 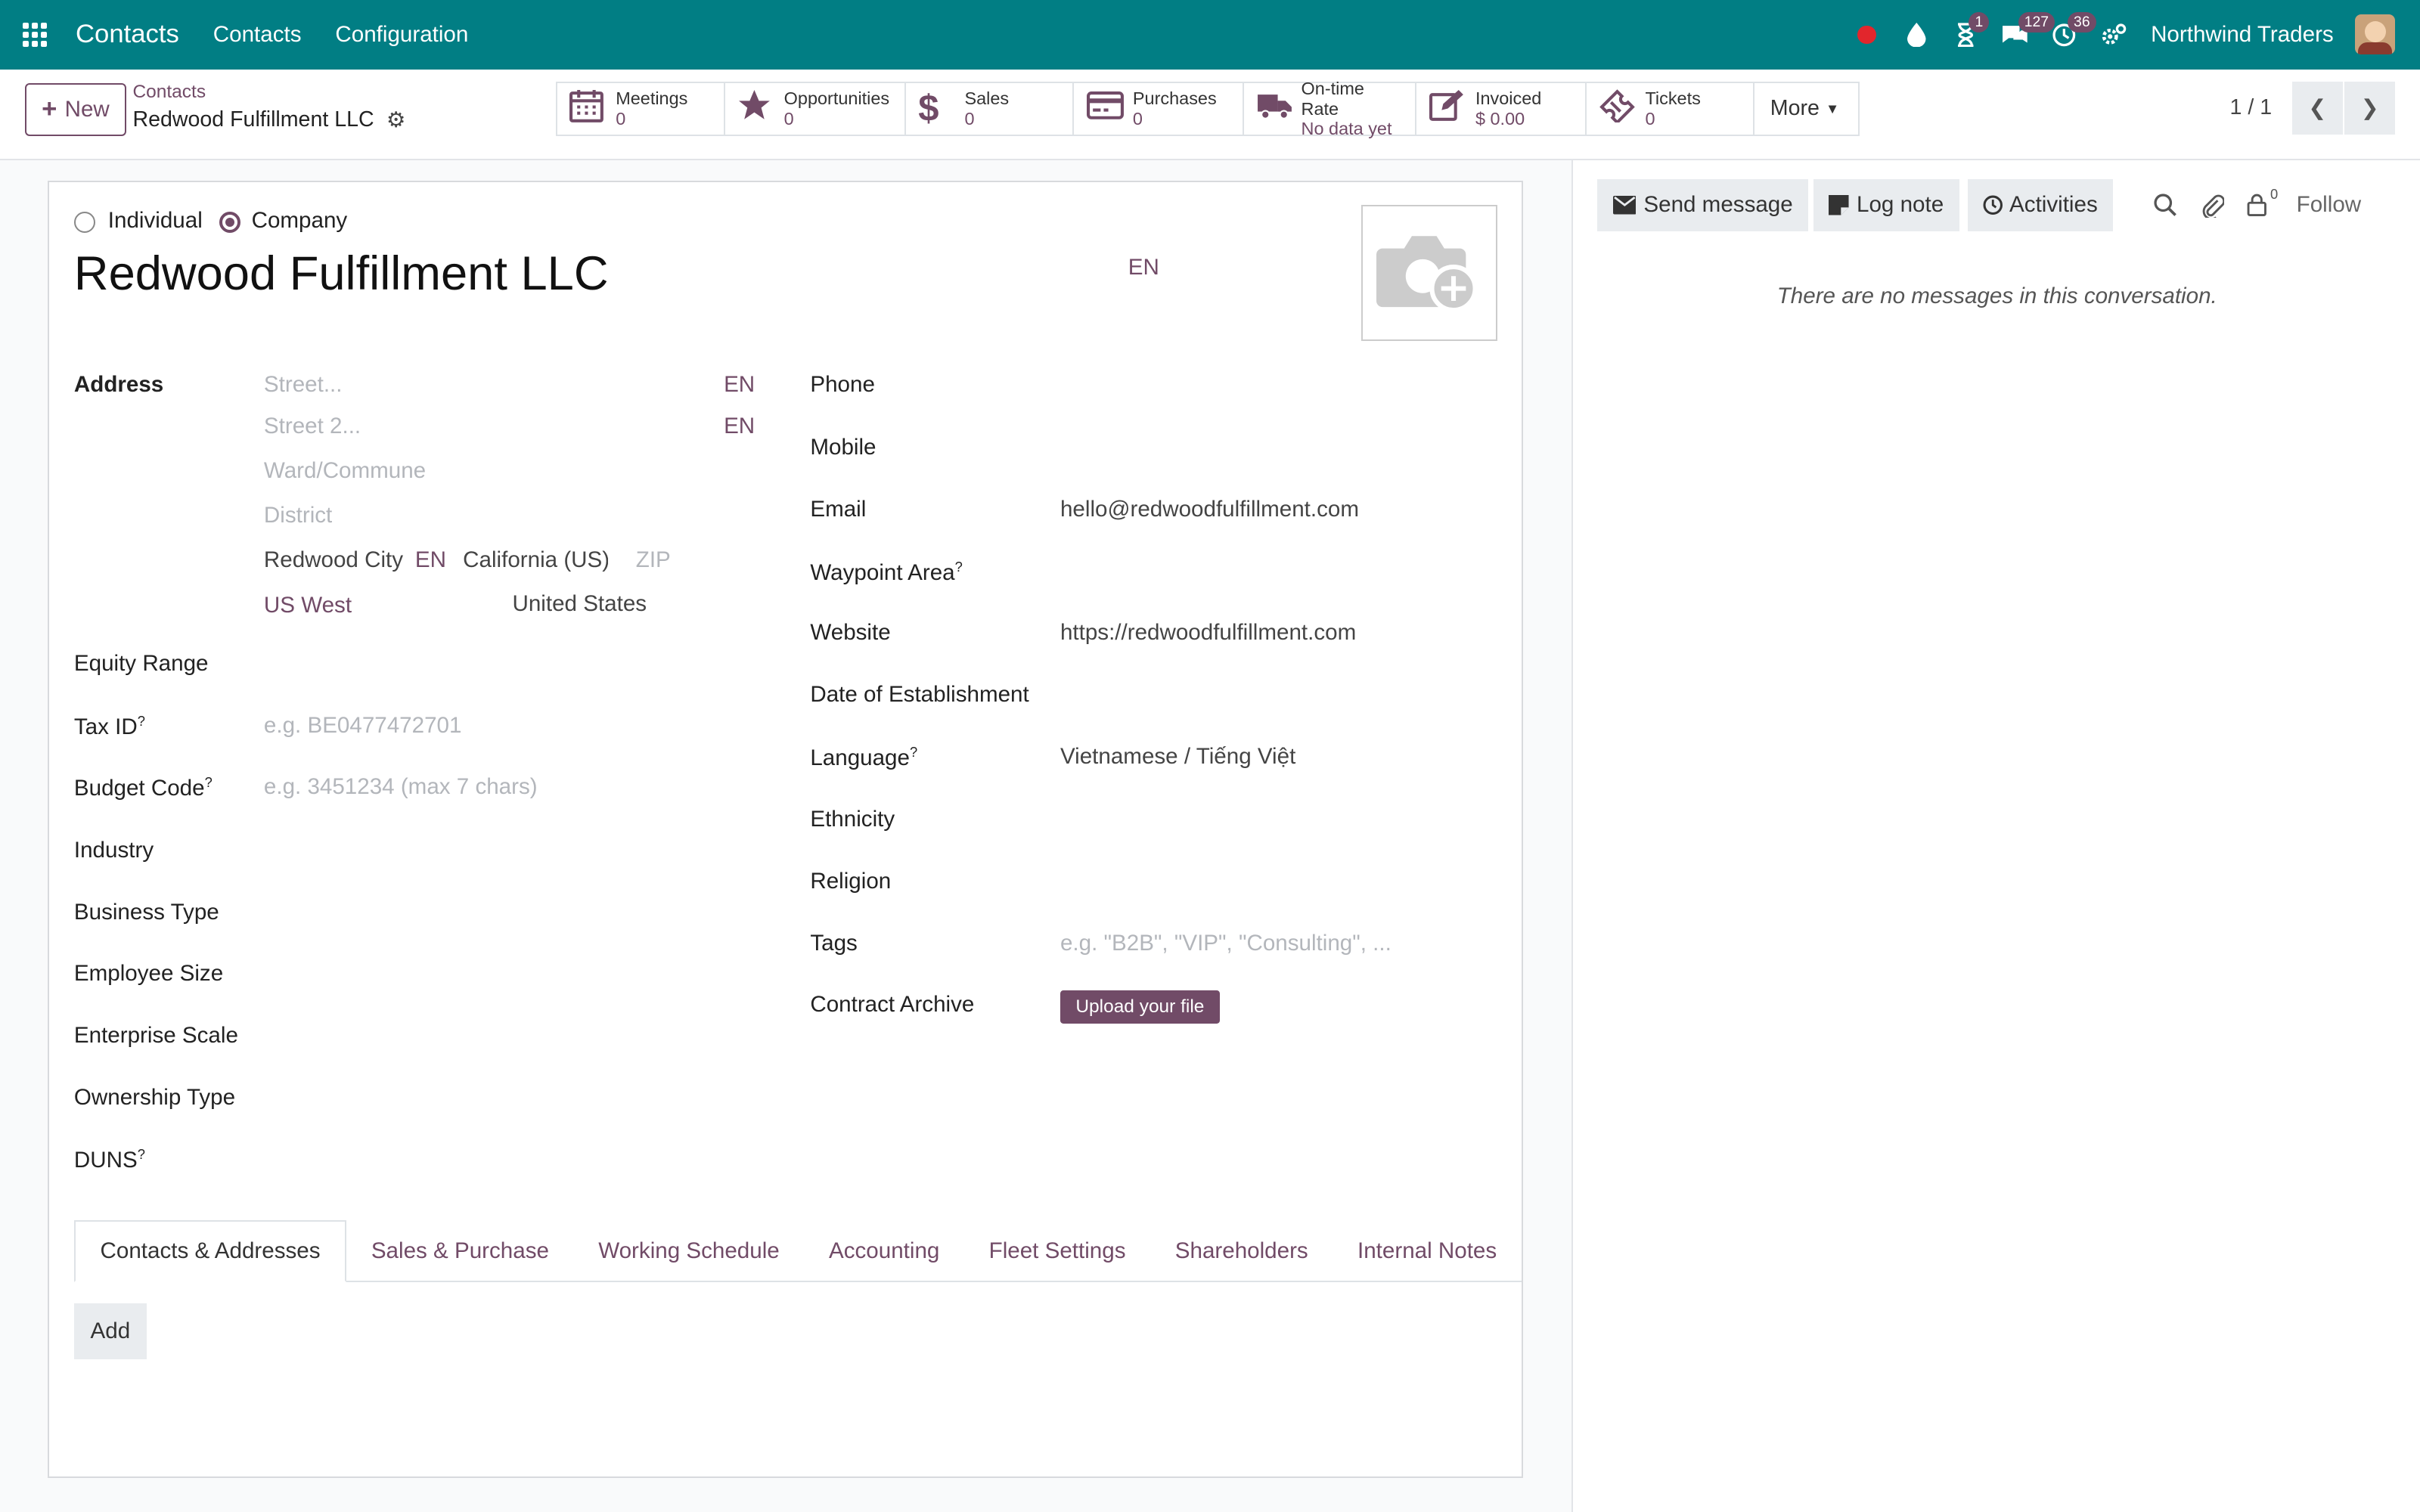 What do you see at coordinates (209, 782) in the screenshot?
I see `budget-help-icon: ?` at bounding box center [209, 782].